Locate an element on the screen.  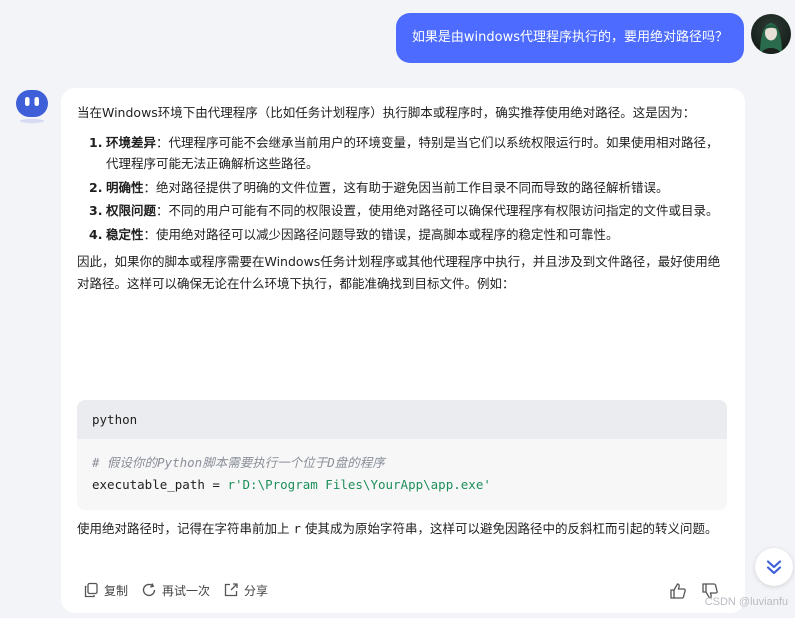
list-number: 4. is located at coordinates (96, 234).